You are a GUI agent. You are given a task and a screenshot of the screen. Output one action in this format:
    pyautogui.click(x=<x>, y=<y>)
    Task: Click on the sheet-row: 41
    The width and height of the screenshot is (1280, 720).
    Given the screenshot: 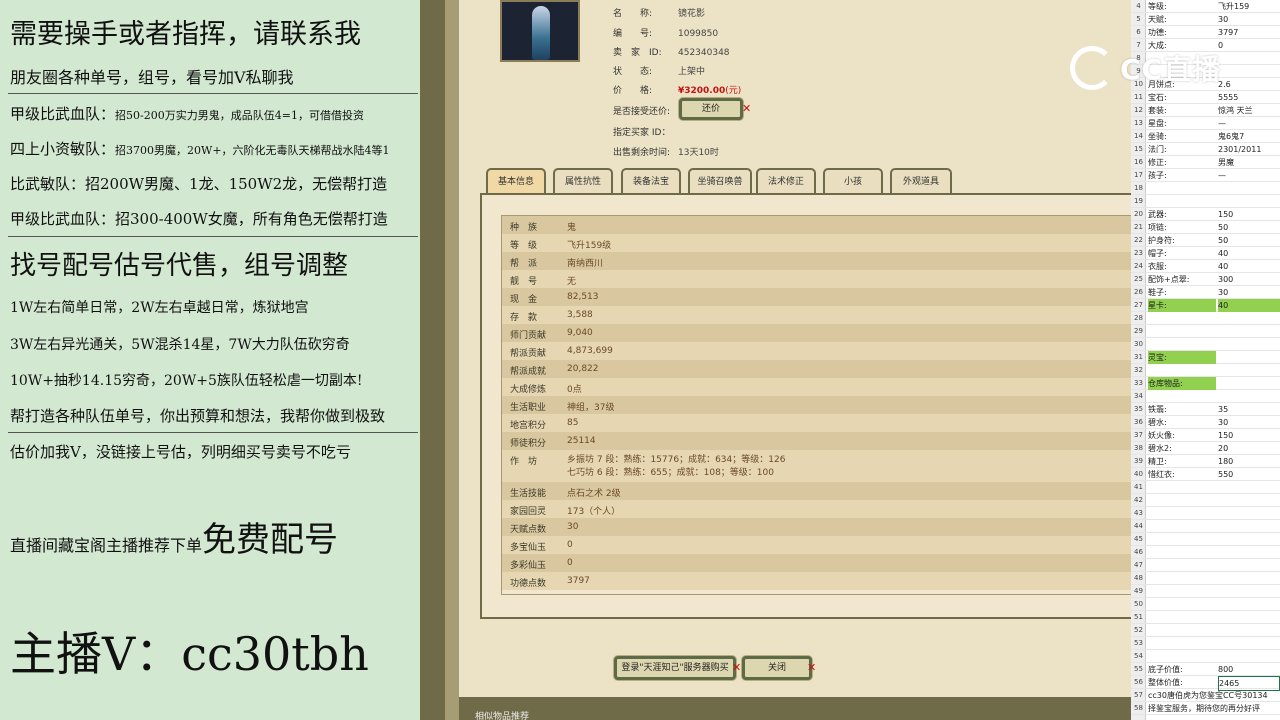 What is the action you would take?
    pyautogui.click(x=1205, y=487)
    